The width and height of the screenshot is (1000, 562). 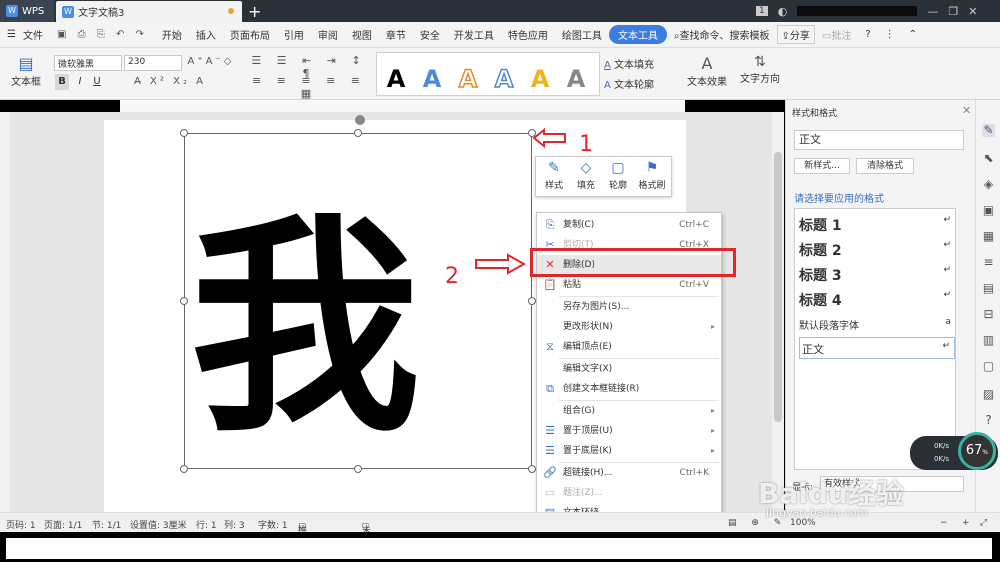 I want to click on font-size-select: 230, so click(x=153, y=63).